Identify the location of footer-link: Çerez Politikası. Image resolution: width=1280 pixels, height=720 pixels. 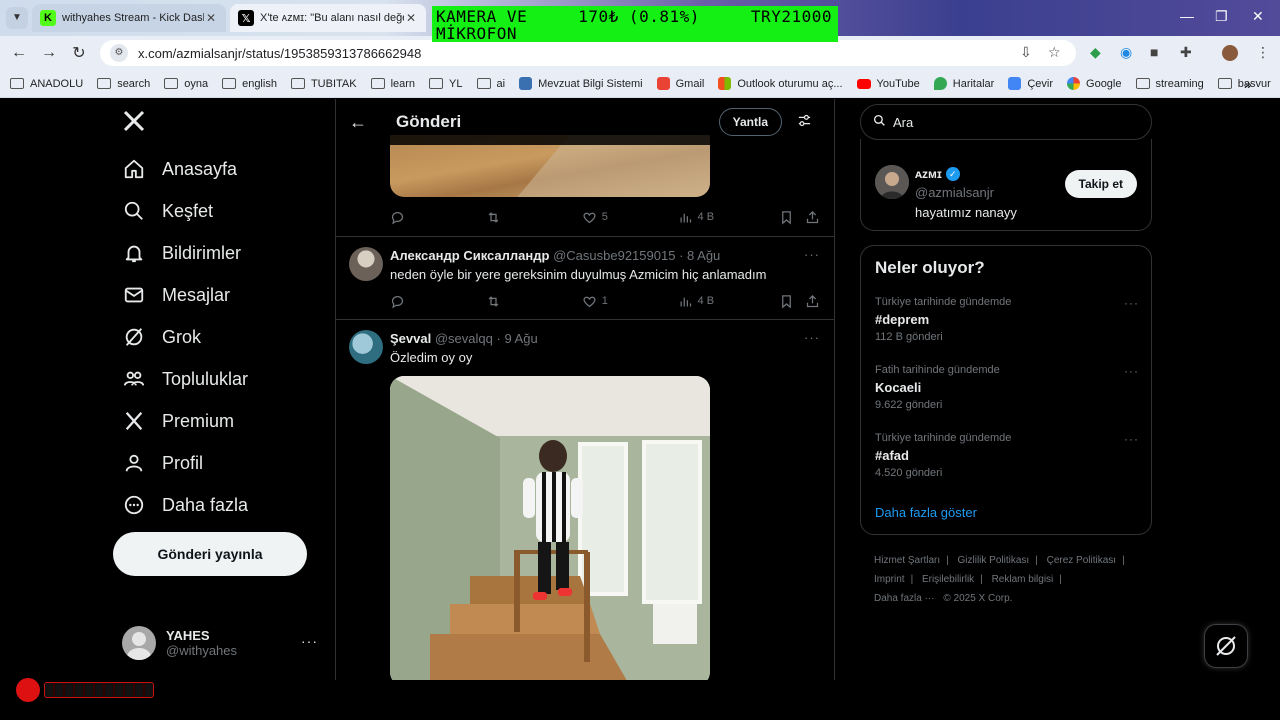
(1081, 560).